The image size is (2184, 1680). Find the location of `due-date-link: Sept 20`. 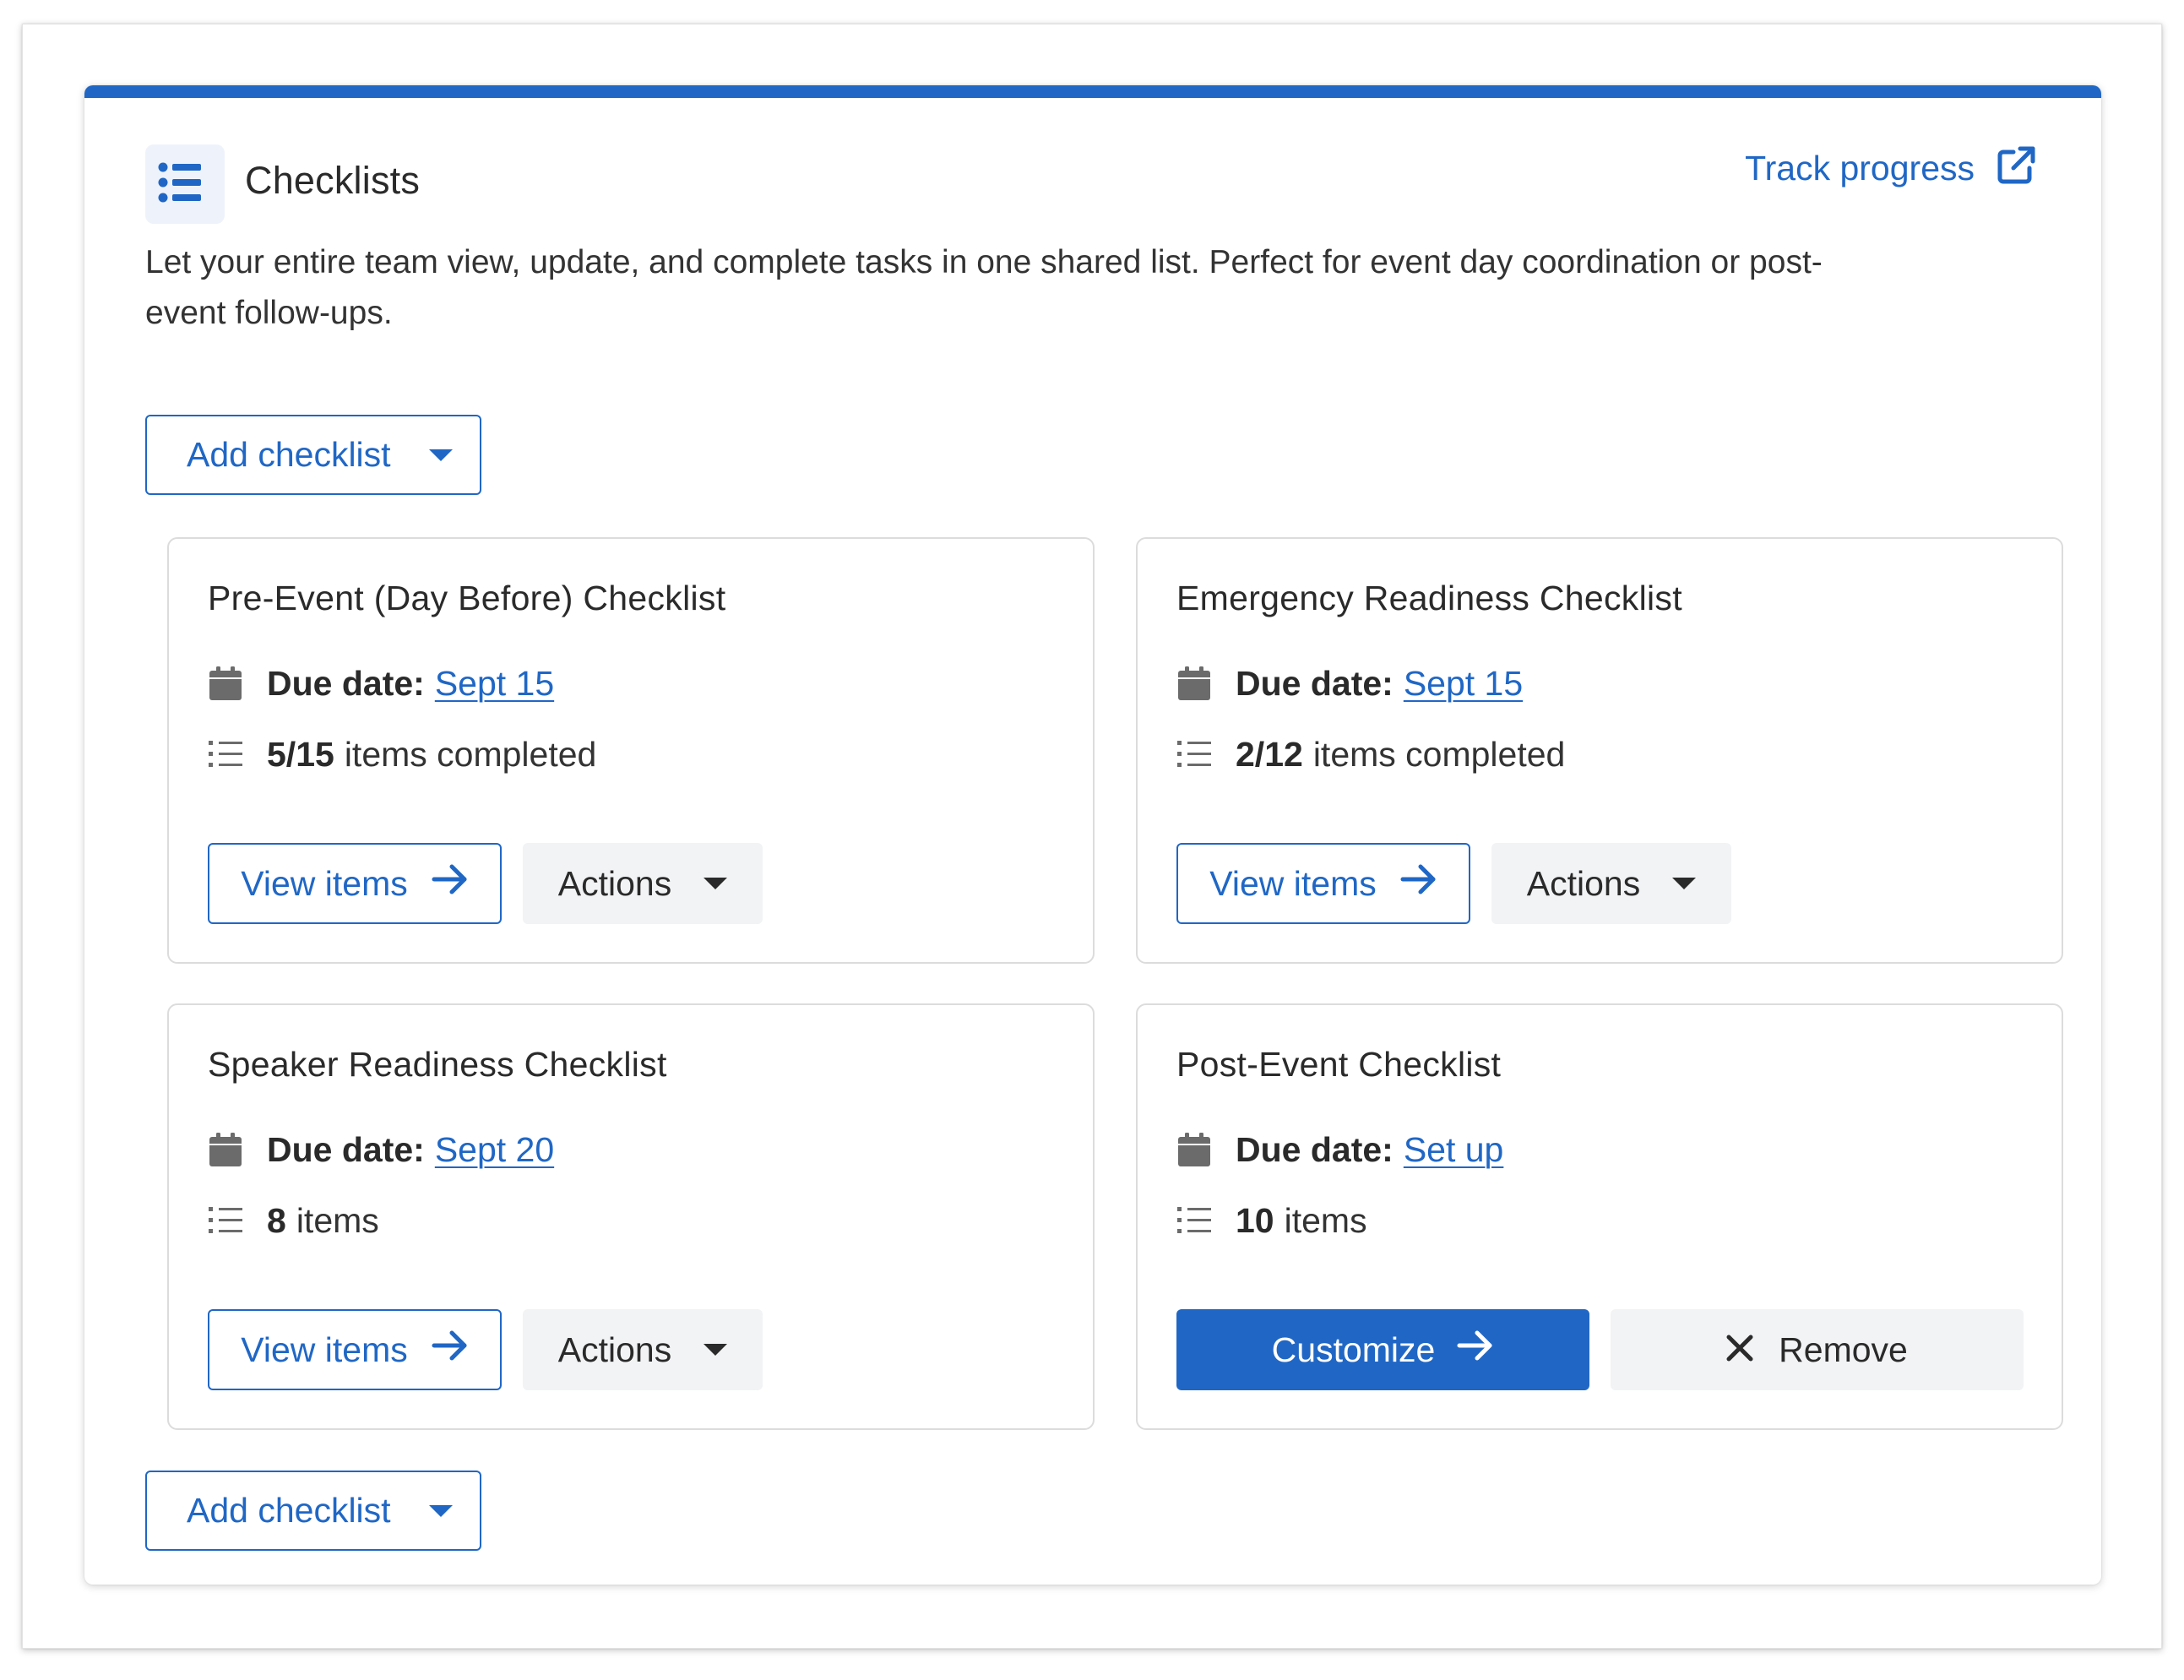

due-date-link: Sept 20 is located at coordinates (495, 1149).